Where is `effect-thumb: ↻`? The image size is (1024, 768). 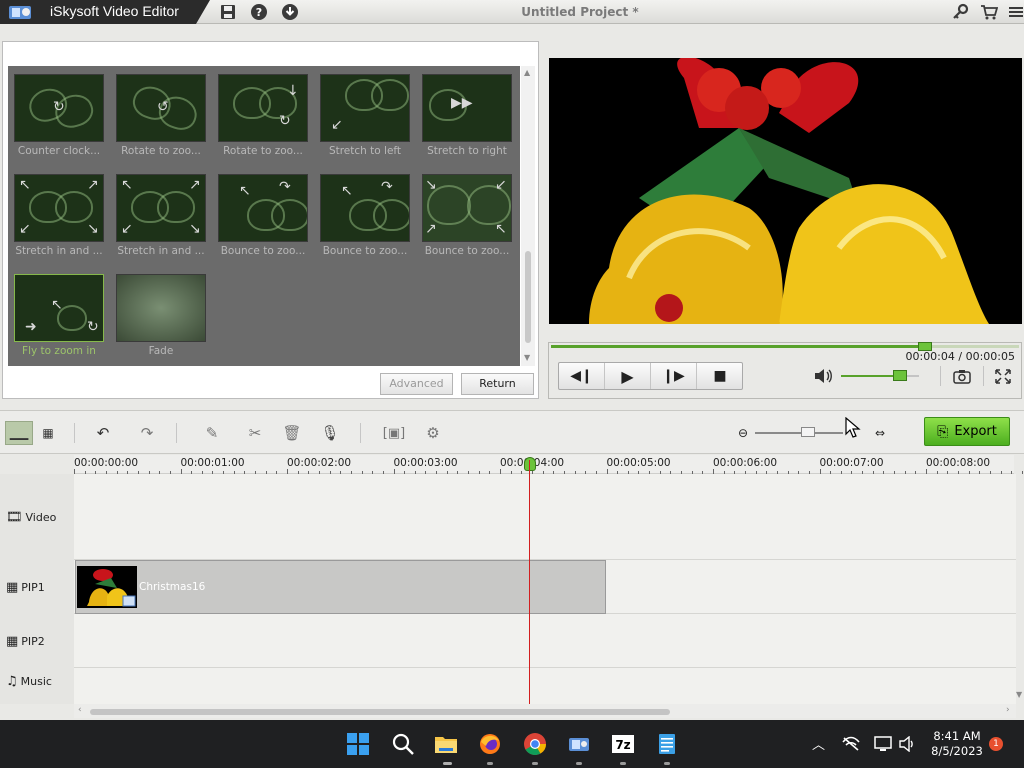 effect-thumb: ↻ is located at coordinates (59, 108).